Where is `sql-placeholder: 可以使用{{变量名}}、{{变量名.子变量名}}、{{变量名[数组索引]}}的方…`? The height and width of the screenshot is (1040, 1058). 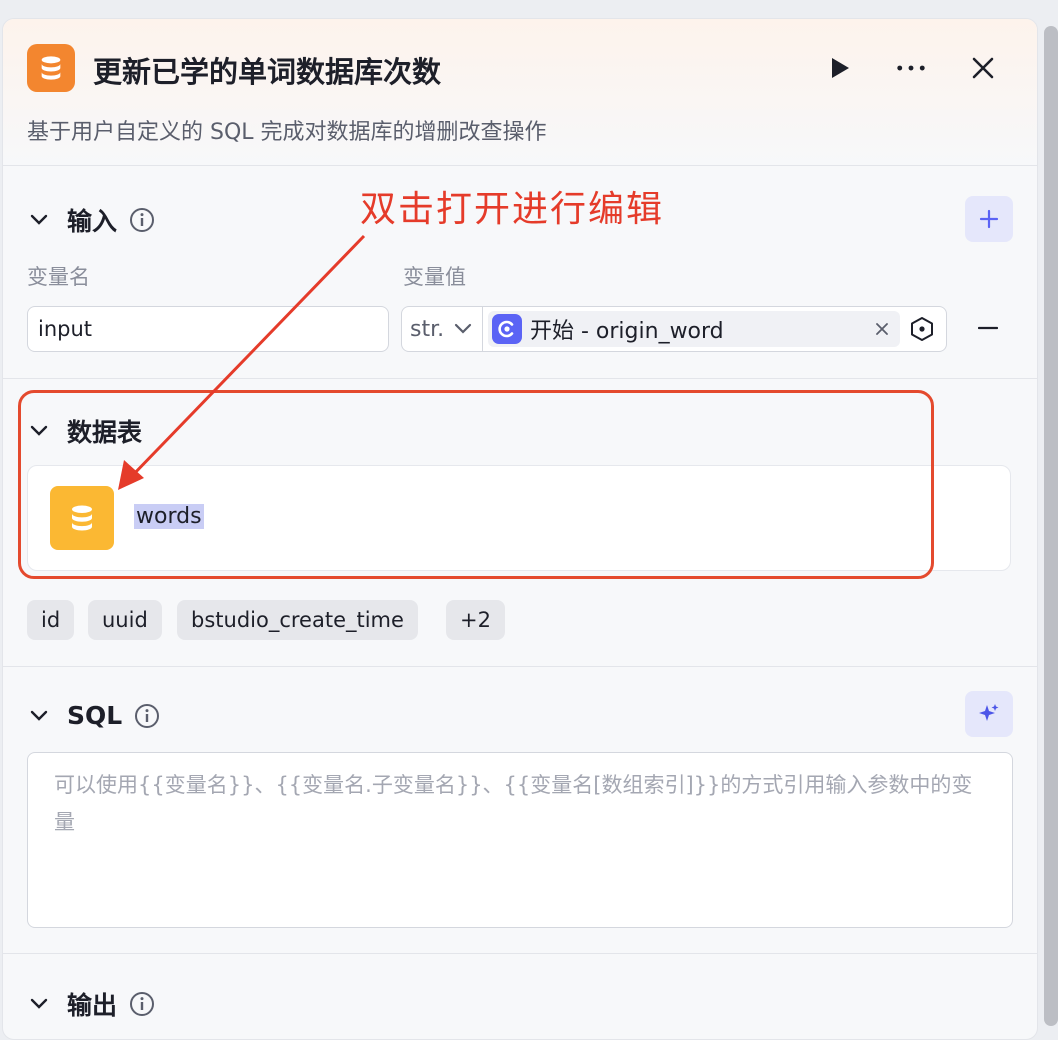 sql-placeholder: 可以使用{{变量名}}、{{变量名.子变量名}}、{{变量名[数组索引]}}的方… is located at coordinates (513, 803).